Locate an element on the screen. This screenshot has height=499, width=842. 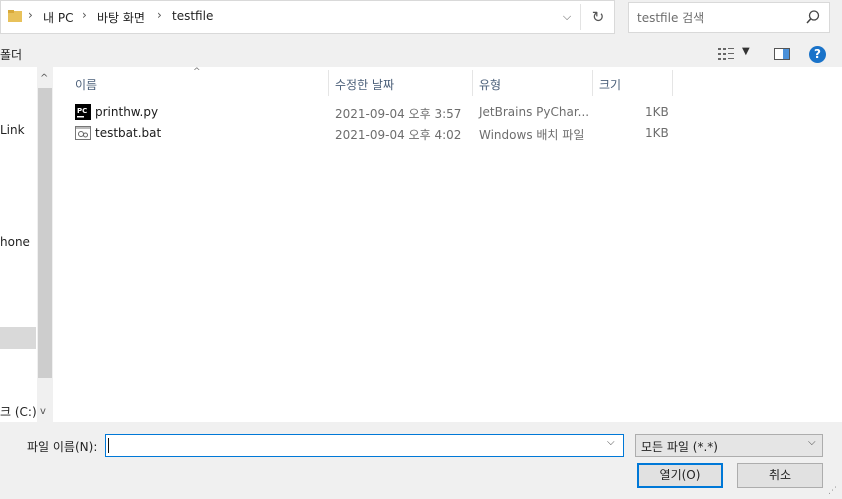
preview-pane-icon is located at coordinates (782, 54).